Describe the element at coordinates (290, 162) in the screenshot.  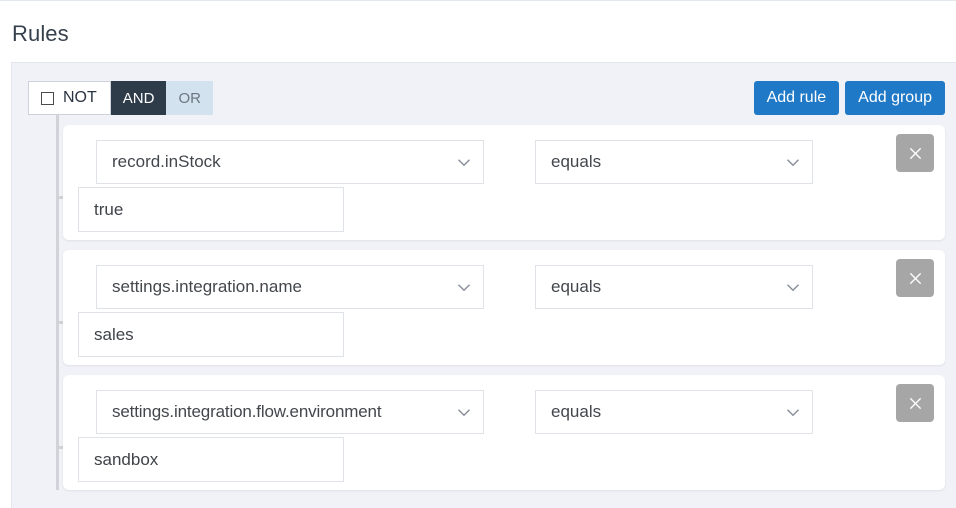
I see `rule-field-select: record.inStock` at that location.